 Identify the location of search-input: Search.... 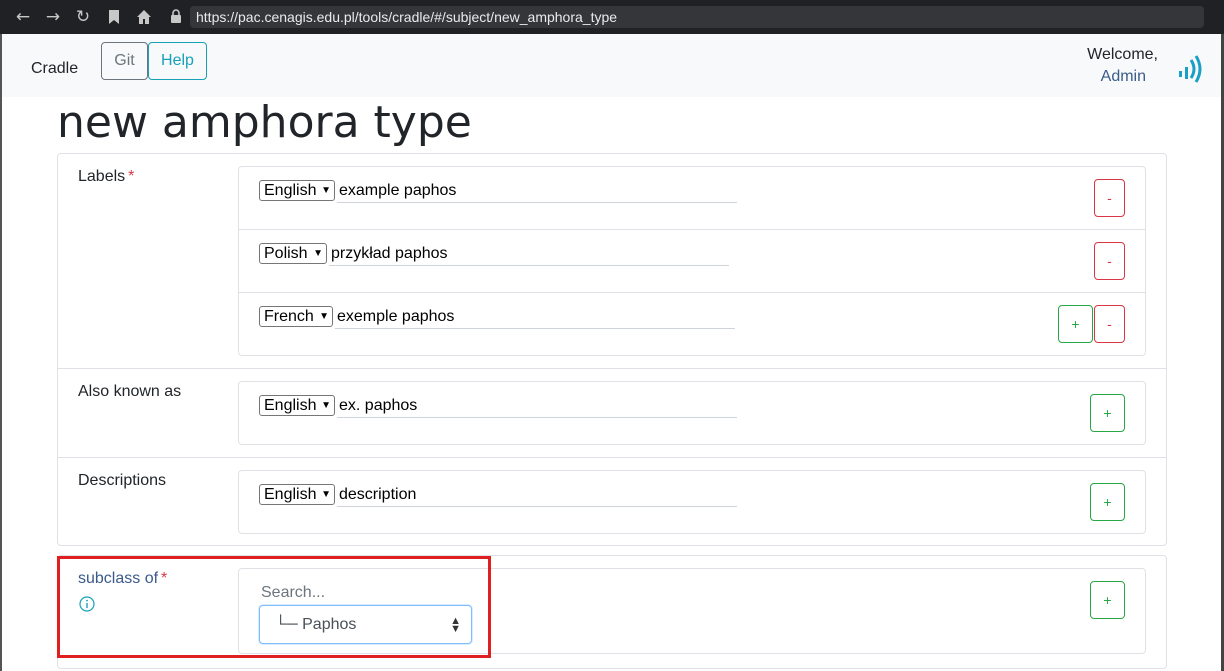
(293, 593).